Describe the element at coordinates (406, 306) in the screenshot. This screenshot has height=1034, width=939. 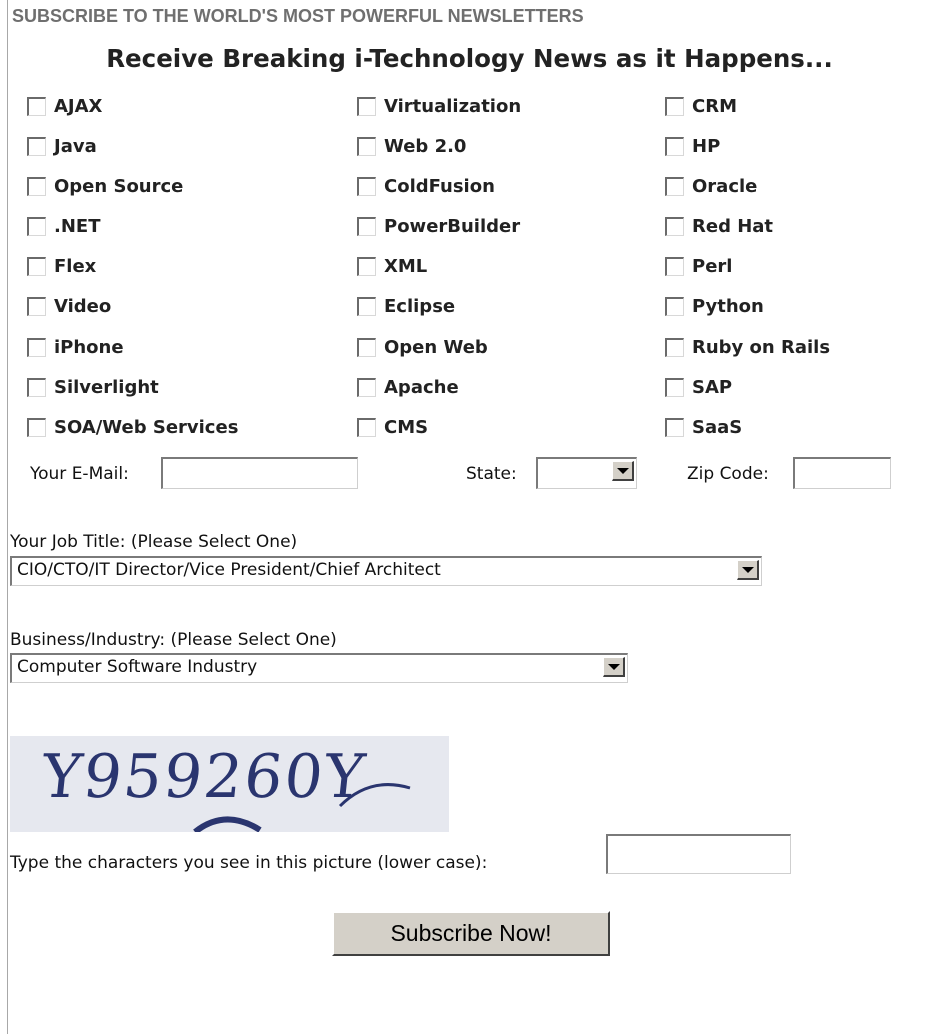
I see `topic-checkbox-eclipse: Eclipse` at that location.